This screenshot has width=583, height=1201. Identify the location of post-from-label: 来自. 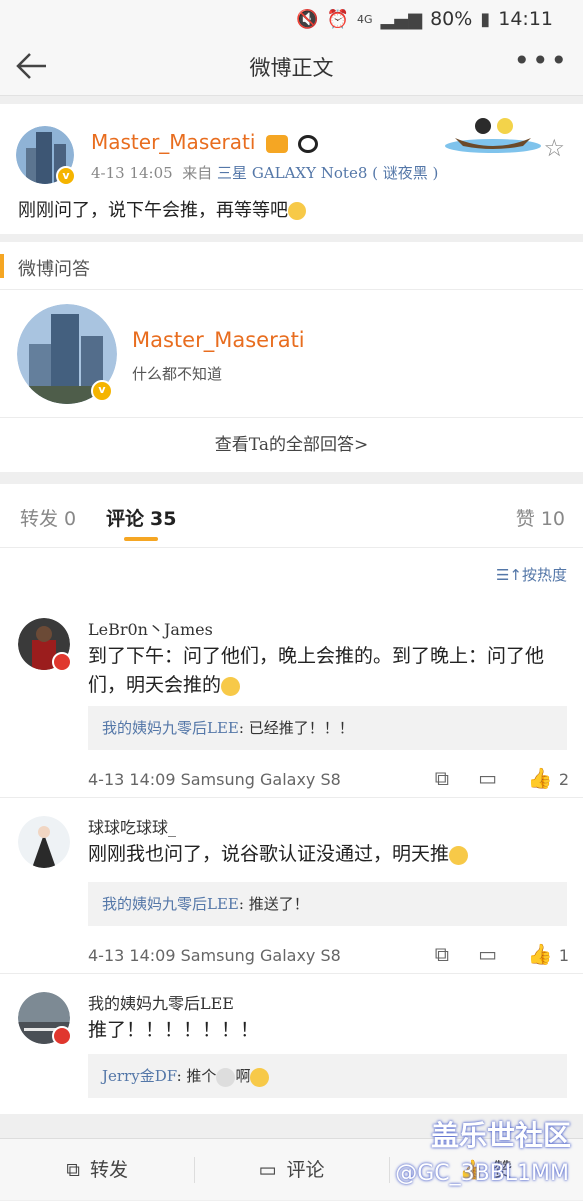
(197, 173).